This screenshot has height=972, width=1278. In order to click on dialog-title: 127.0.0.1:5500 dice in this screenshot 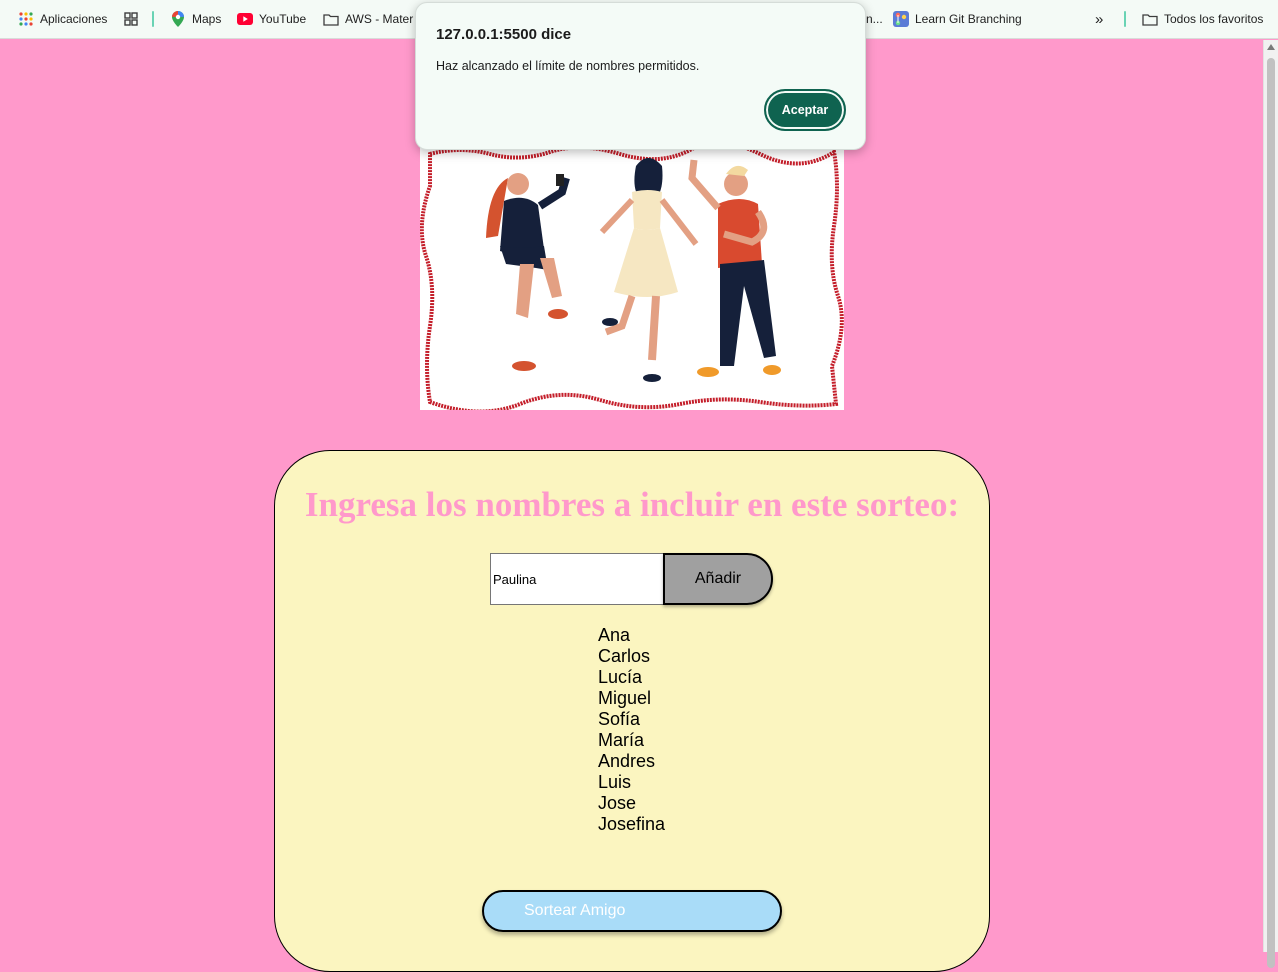, I will do `click(504, 34)`.